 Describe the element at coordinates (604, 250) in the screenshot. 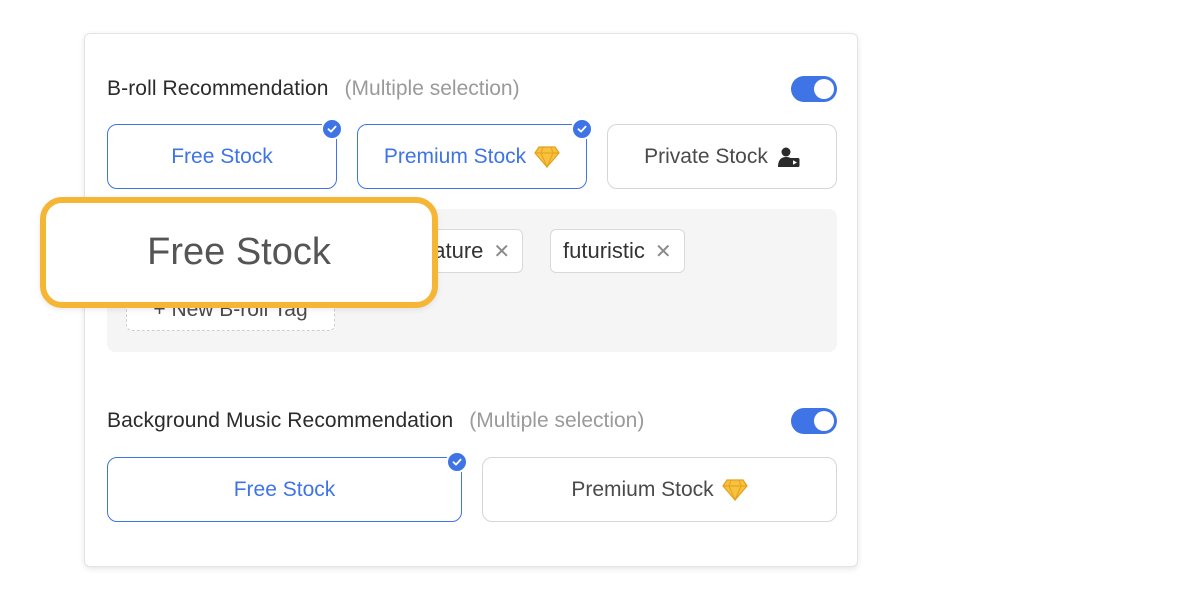

I see `tag-label: futuristic` at that location.